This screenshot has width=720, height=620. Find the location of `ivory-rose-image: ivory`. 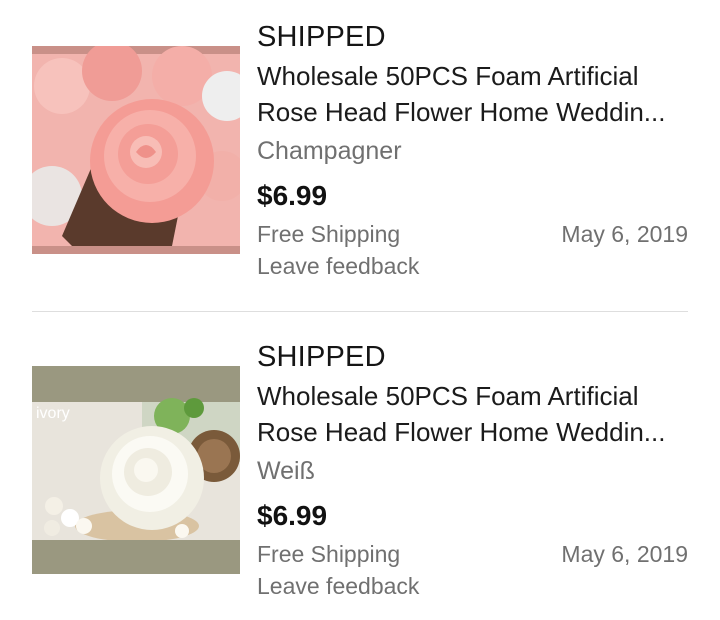

ivory-rose-image: ivory is located at coordinates (136, 470).